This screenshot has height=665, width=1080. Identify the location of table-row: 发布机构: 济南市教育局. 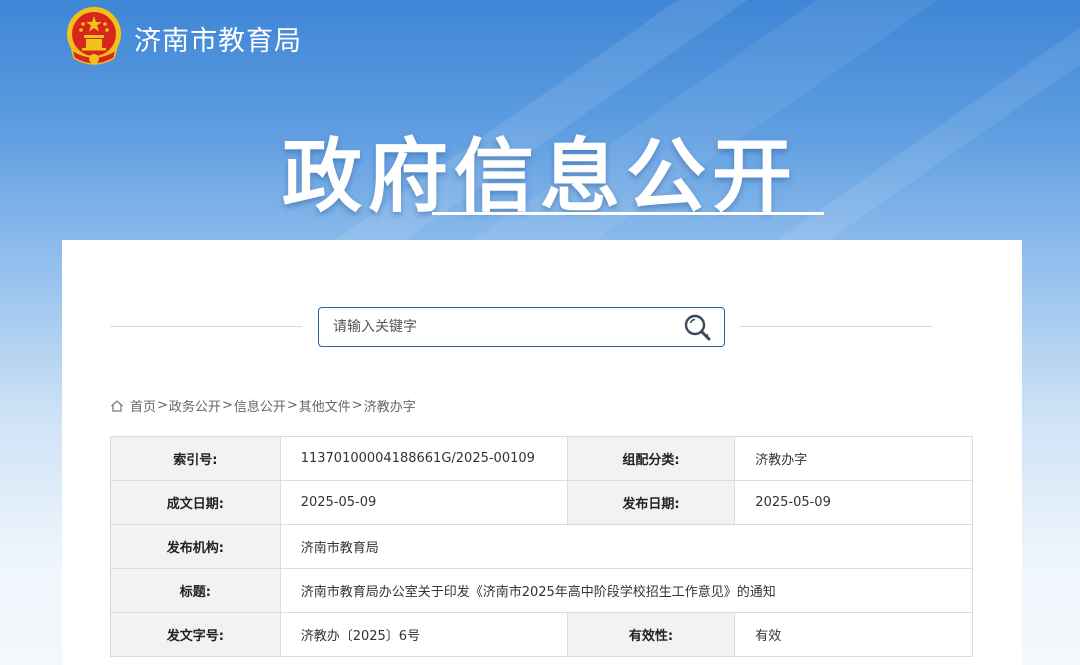
(542, 546).